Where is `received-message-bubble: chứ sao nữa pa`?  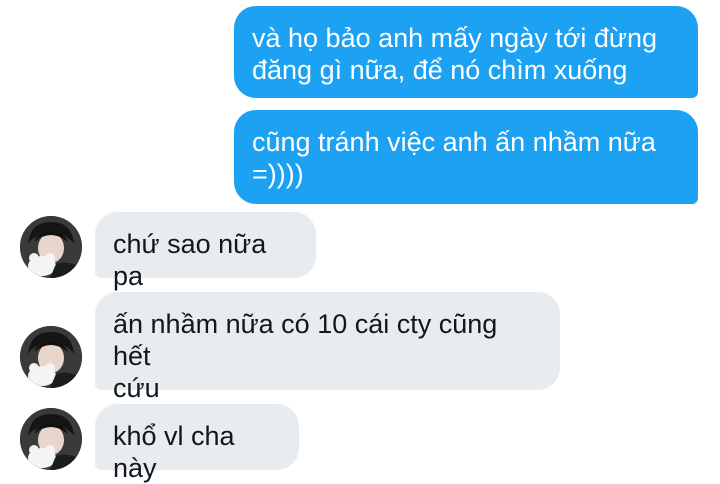
received-message-bubble: chứ sao nữa pa is located at coordinates (205, 251).